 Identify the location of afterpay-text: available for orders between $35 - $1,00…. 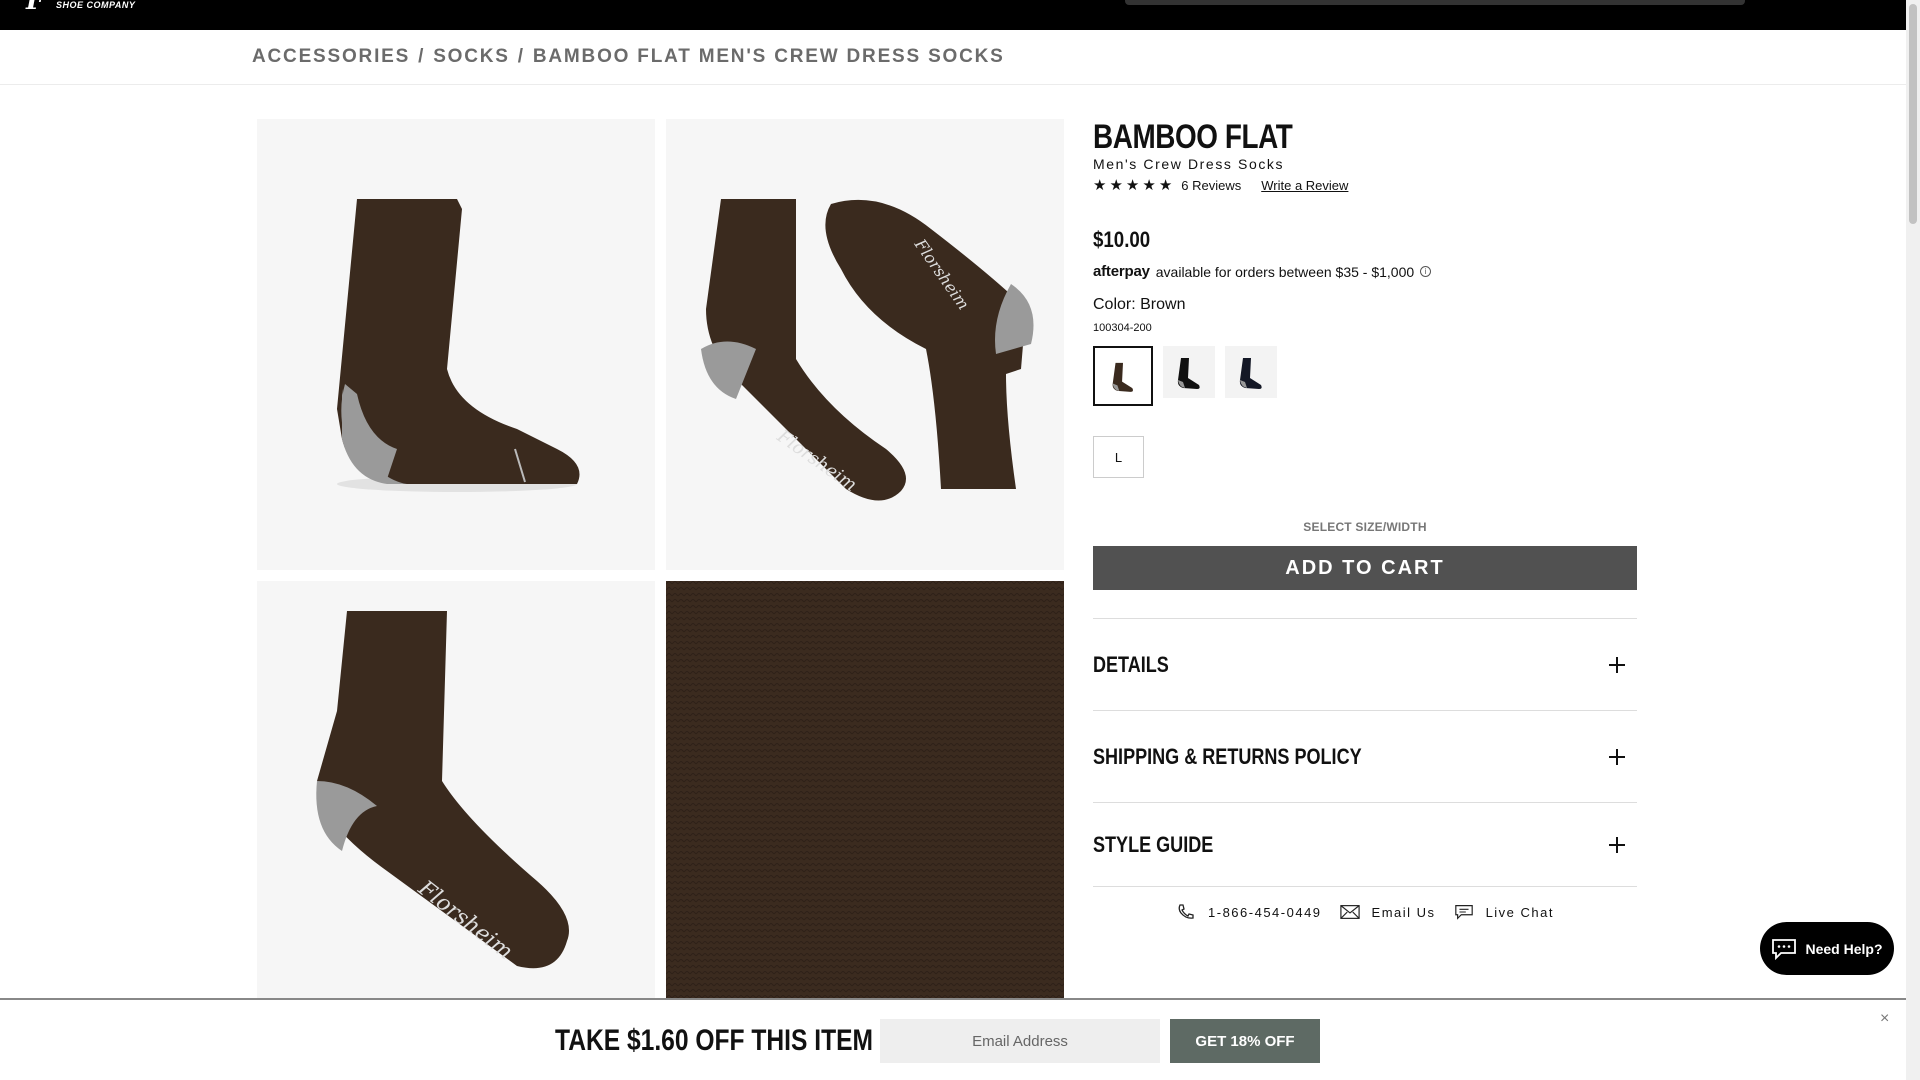
(1285, 271).